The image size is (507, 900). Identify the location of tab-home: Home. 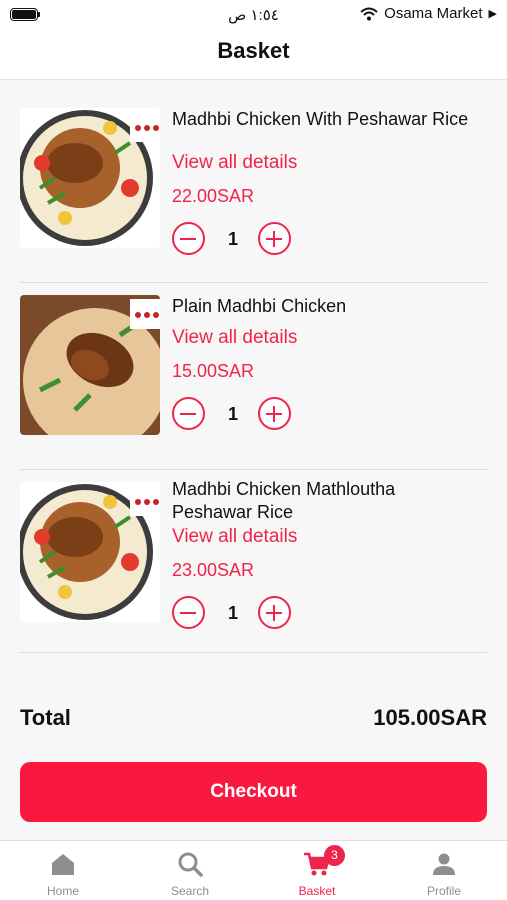
(63, 870).